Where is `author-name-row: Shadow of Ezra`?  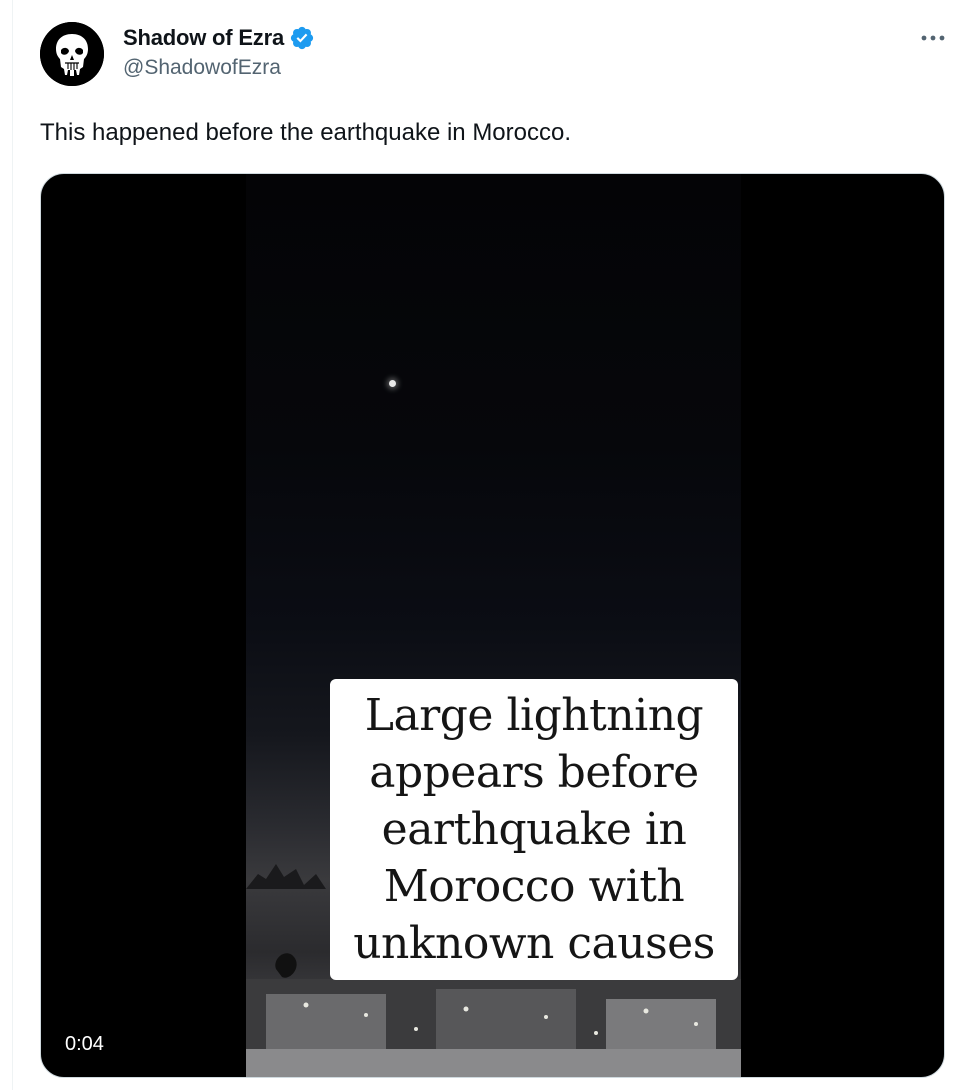
author-name-row: Shadow of Ezra is located at coordinates (219, 38).